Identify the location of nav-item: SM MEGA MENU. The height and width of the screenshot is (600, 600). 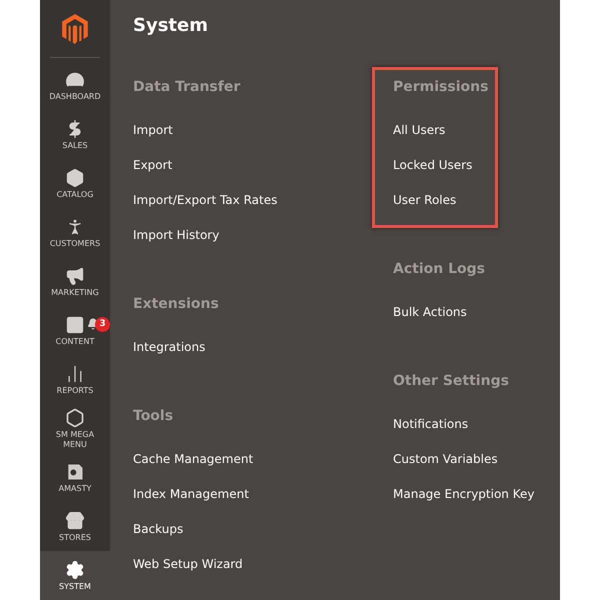
(75, 429).